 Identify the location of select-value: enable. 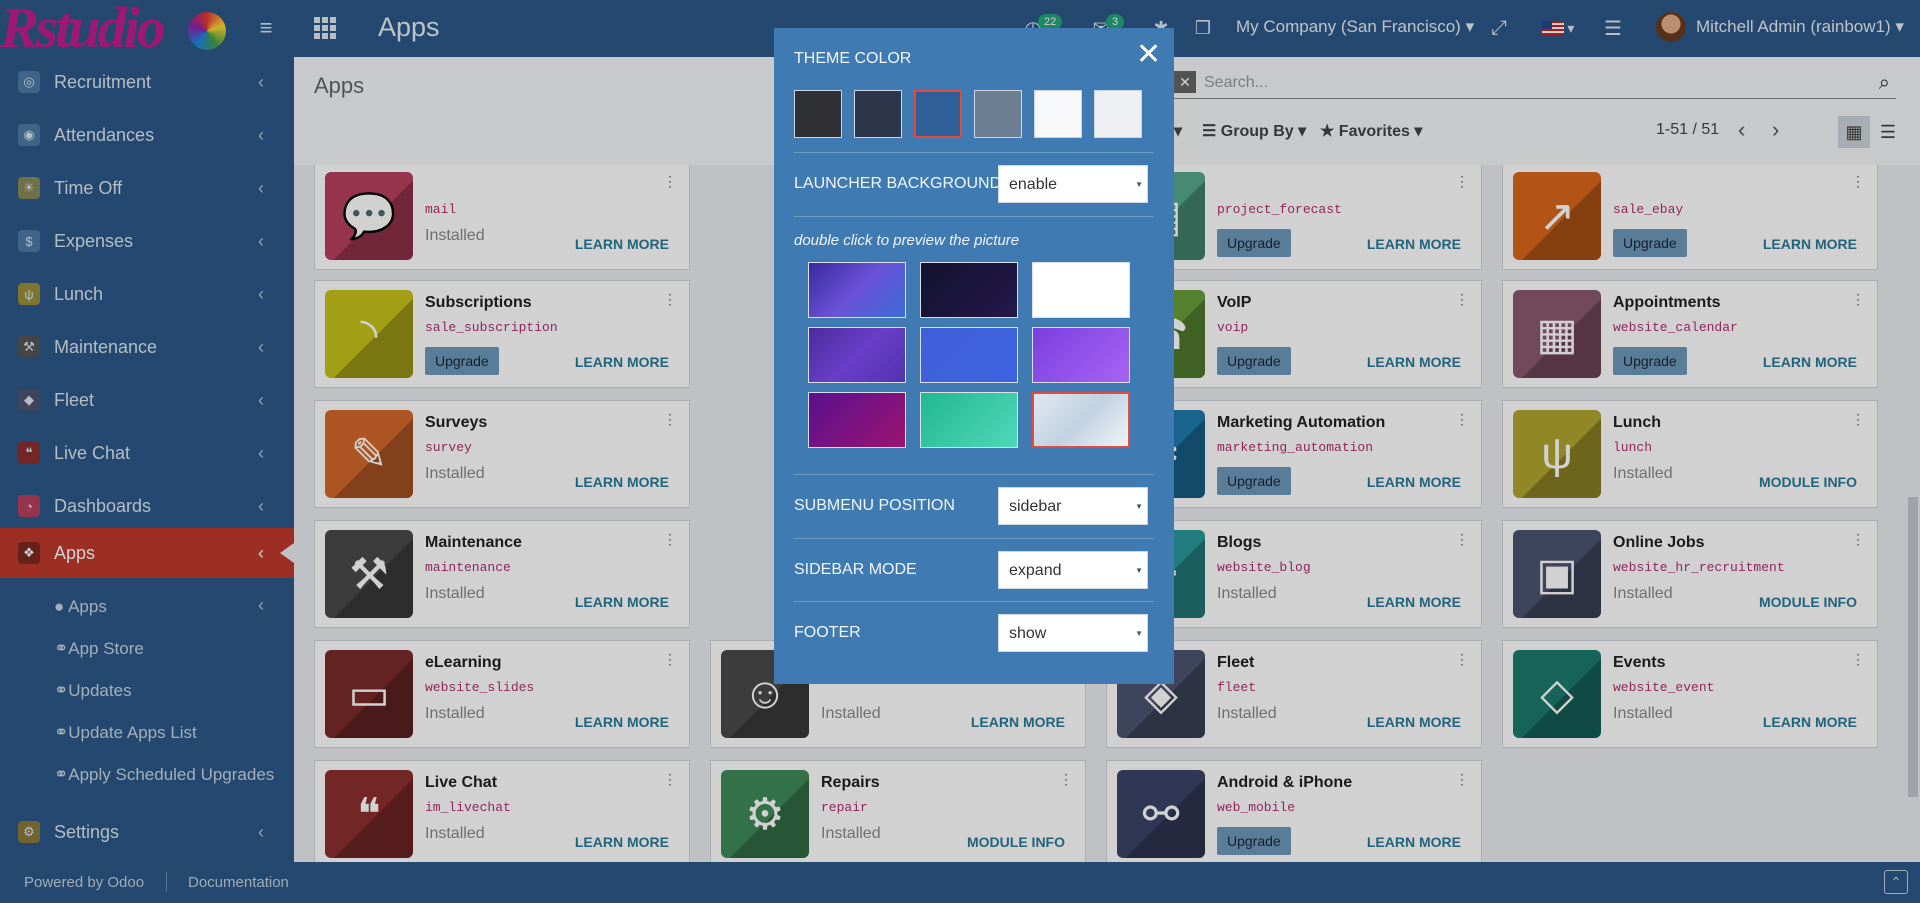
(1033, 184).